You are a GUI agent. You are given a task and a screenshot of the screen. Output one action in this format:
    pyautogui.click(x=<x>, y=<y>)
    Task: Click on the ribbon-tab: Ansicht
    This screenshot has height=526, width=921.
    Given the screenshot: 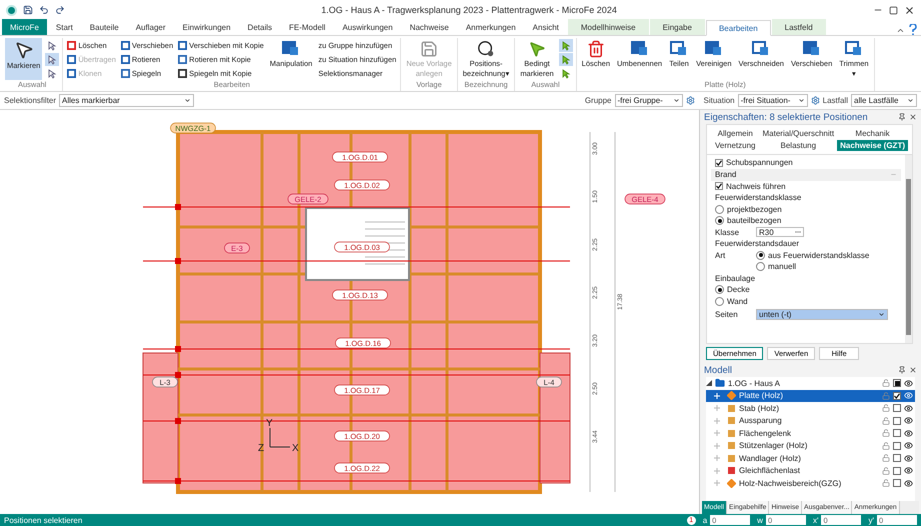 What is the action you would take?
    pyautogui.click(x=545, y=27)
    